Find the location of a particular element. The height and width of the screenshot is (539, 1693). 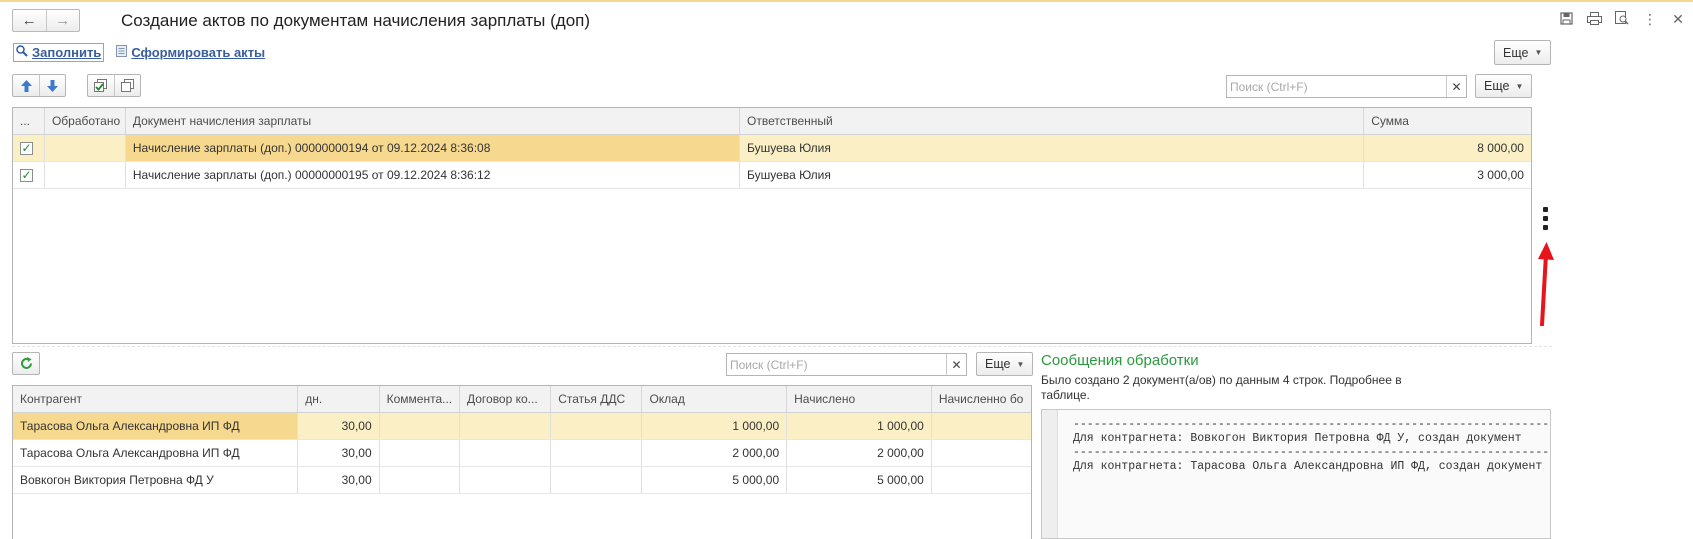

column-header-days: дн. is located at coordinates (339, 399).